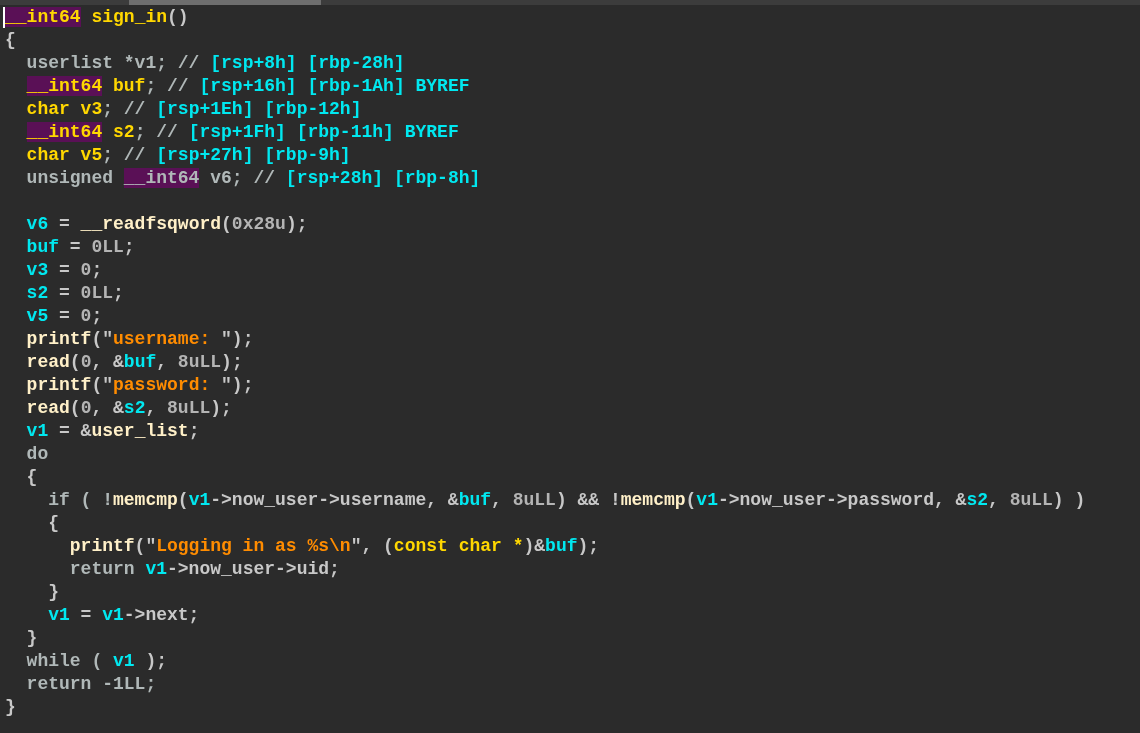 The width and height of the screenshot is (1140, 733). What do you see at coordinates (204, 569) in the screenshot?
I see `code-line: return v1->now_user->uid;` at bounding box center [204, 569].